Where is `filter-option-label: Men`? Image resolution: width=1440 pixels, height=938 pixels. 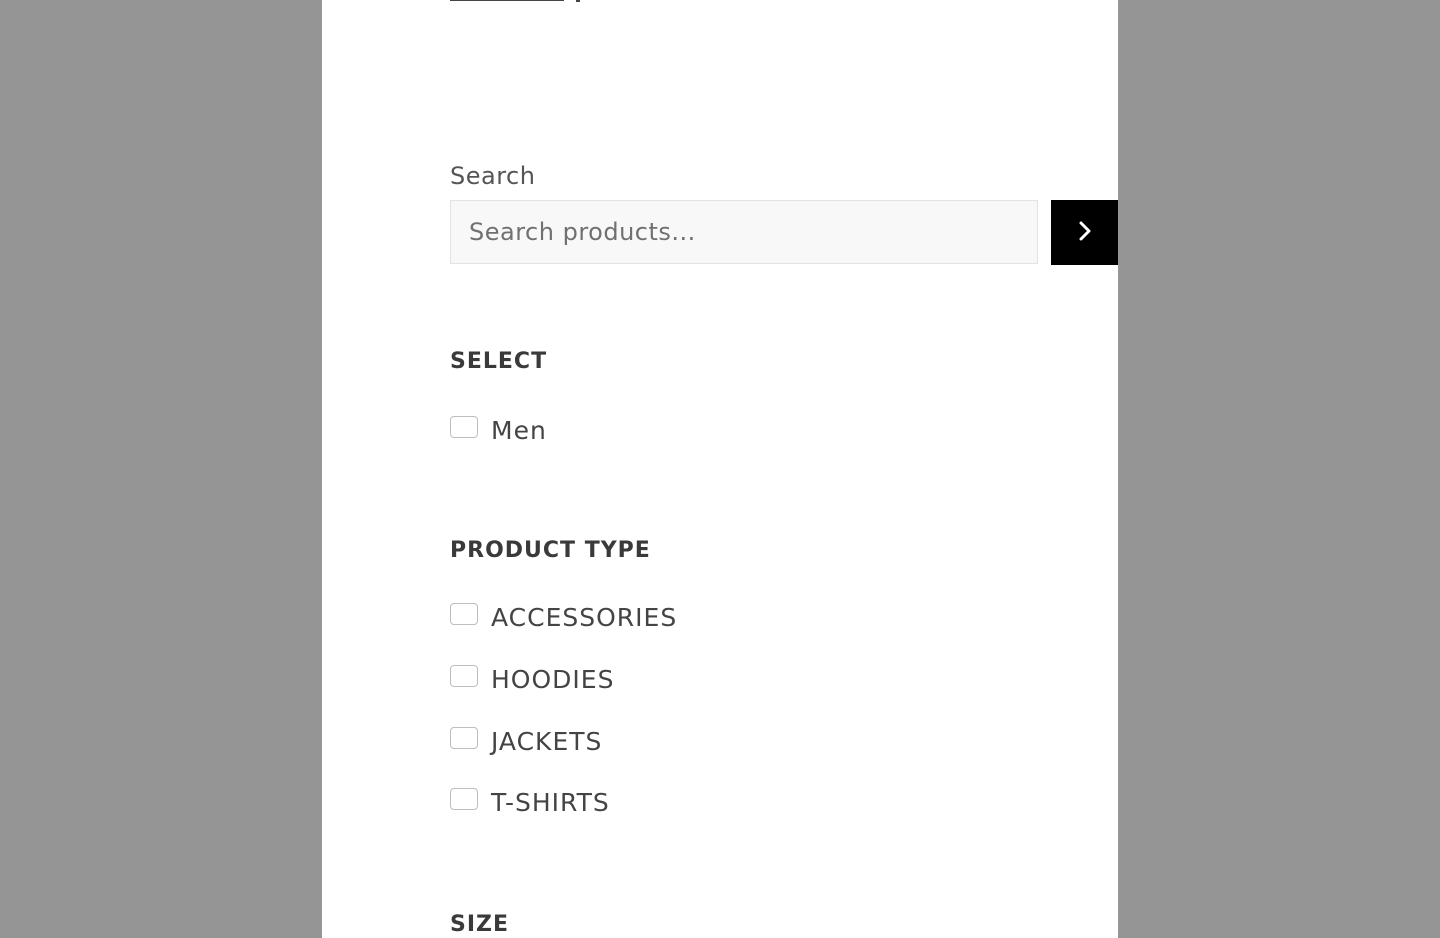
filter-option-label: Men is located at coordinates (519, 430).